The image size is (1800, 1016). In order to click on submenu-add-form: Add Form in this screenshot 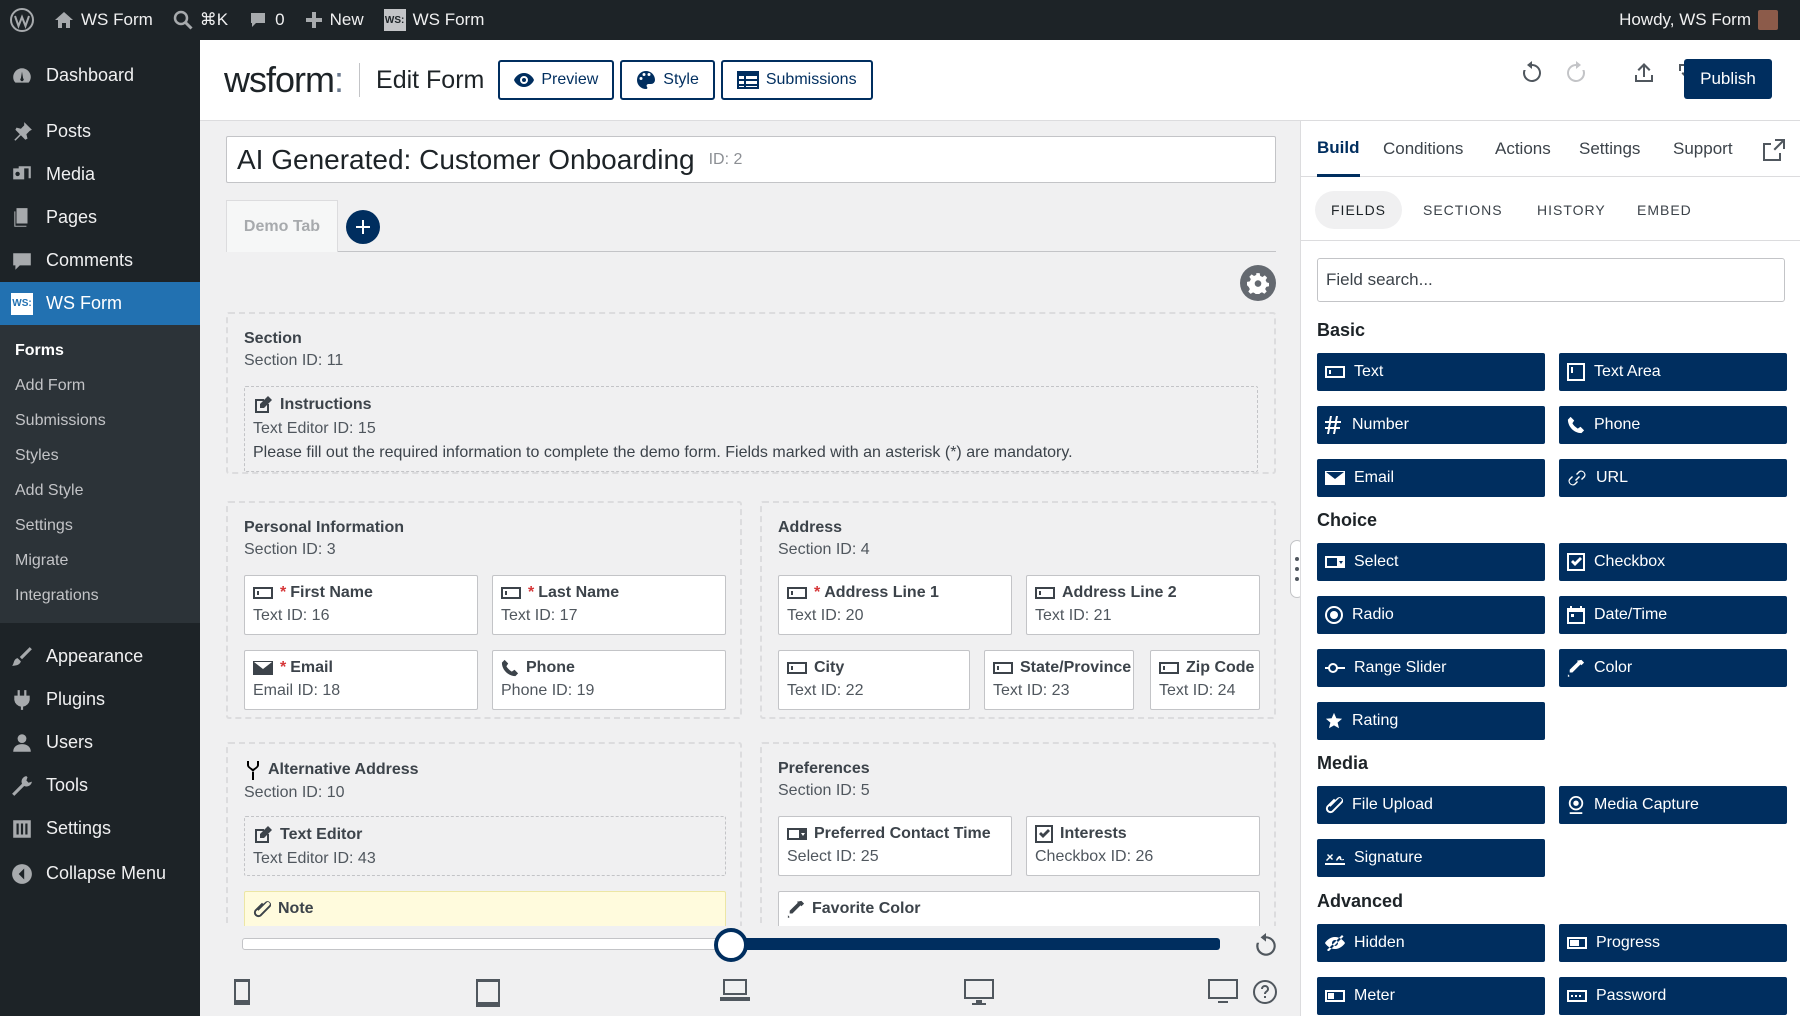, I will do `click(100, 385)`.